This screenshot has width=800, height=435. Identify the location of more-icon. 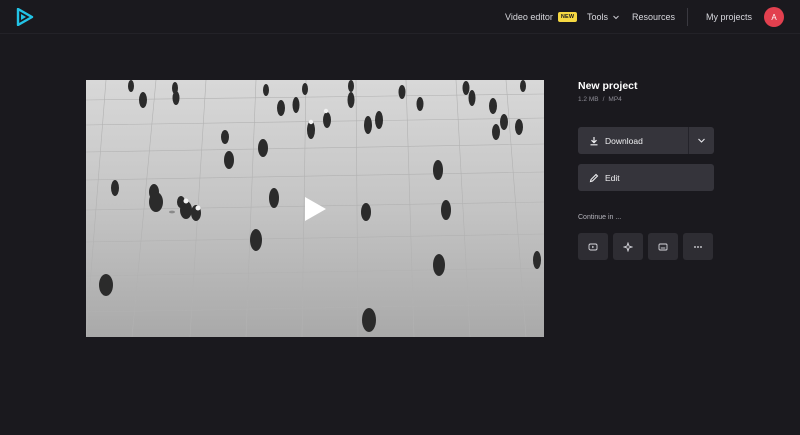
(698, 246).